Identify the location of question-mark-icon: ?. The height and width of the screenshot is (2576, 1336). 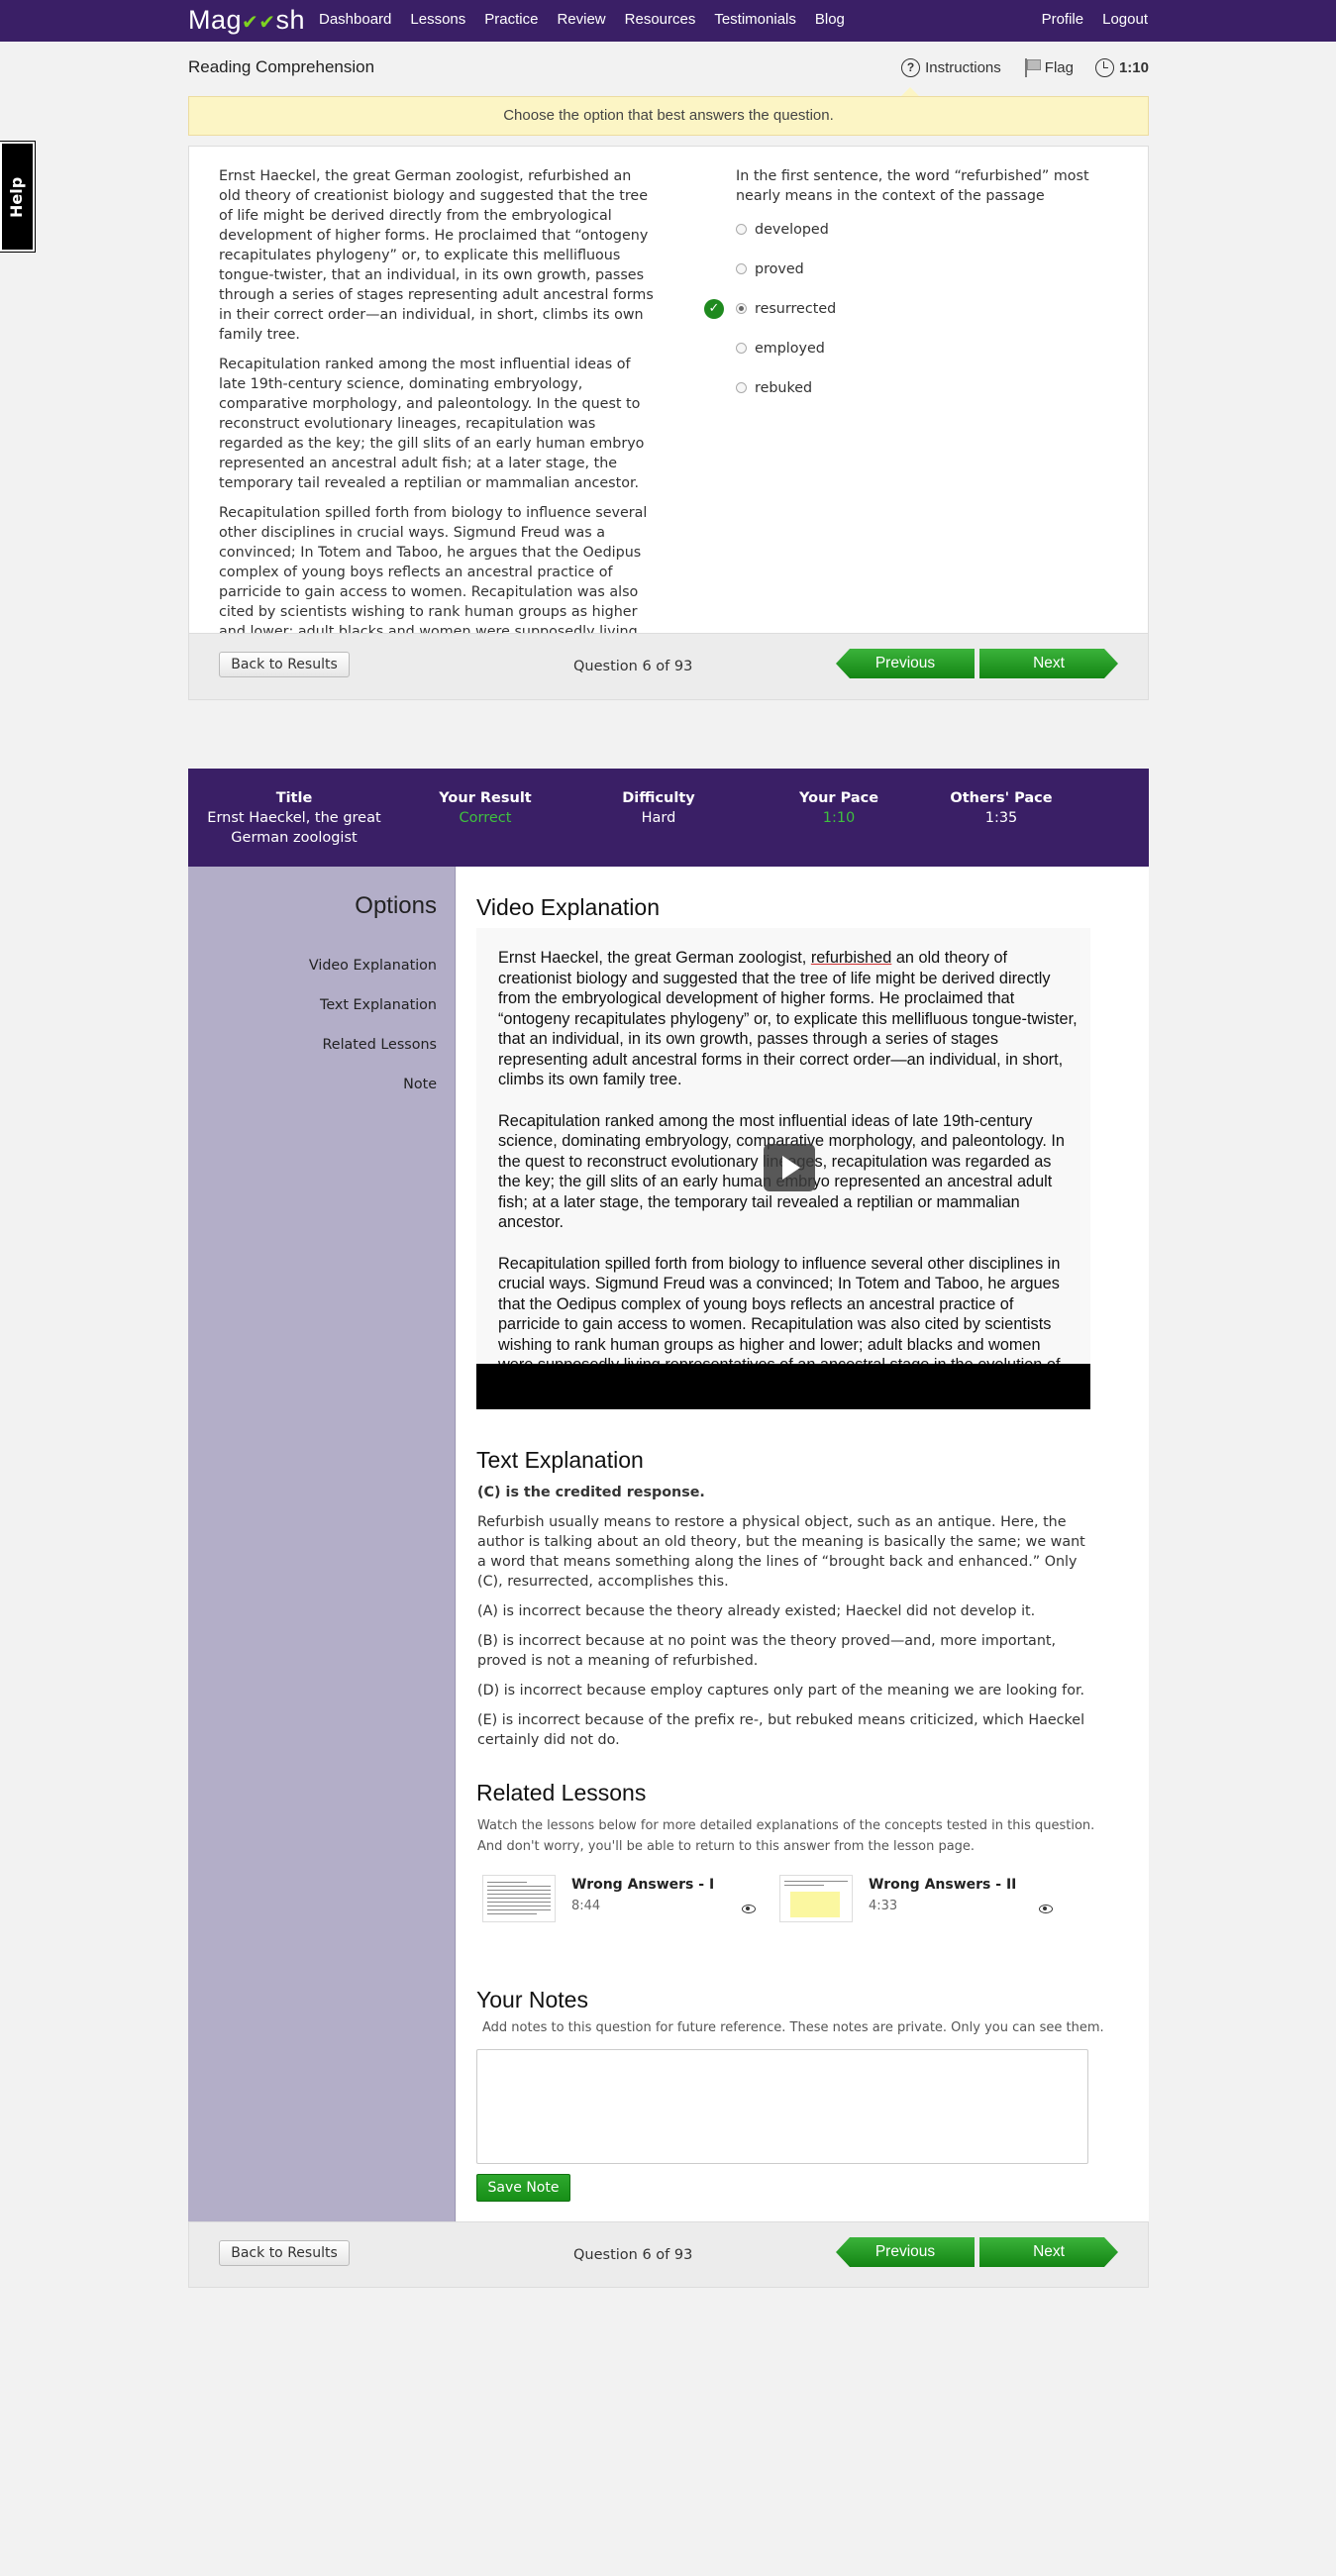
(911, 67).